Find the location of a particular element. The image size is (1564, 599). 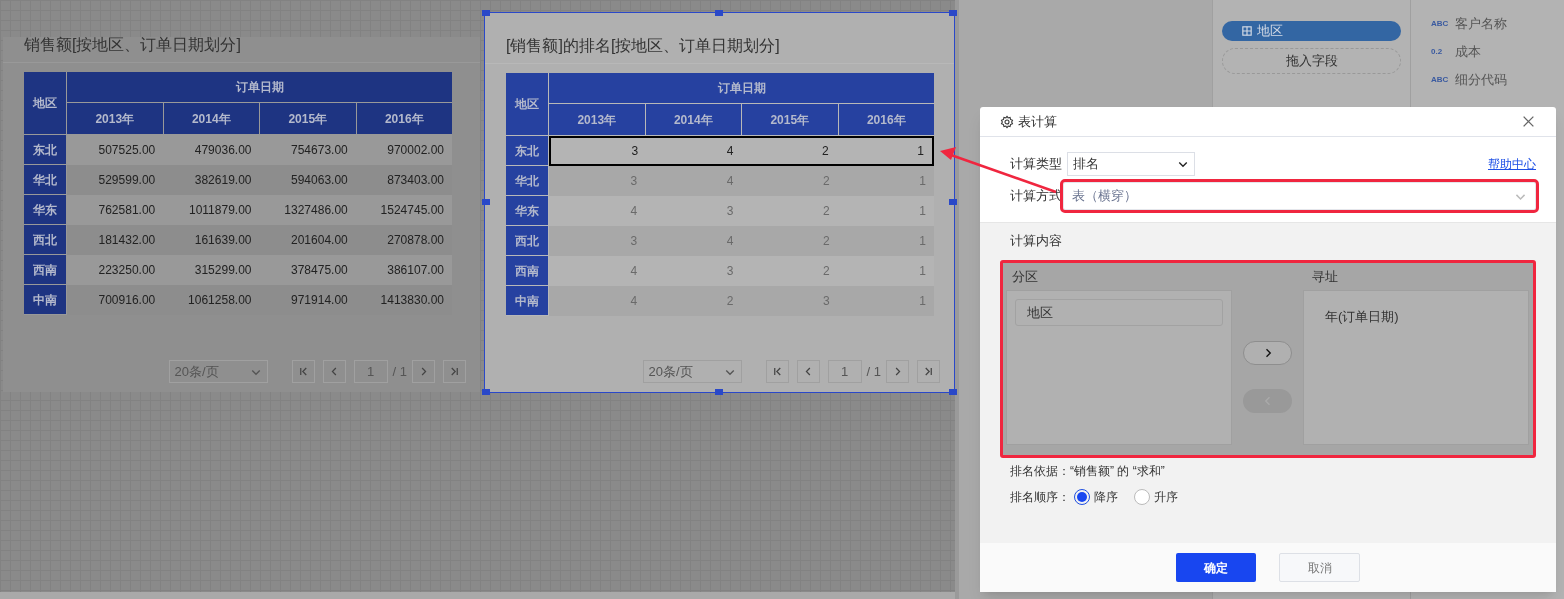

field-label: 计算类型 is located at coordinates (1036, 164).